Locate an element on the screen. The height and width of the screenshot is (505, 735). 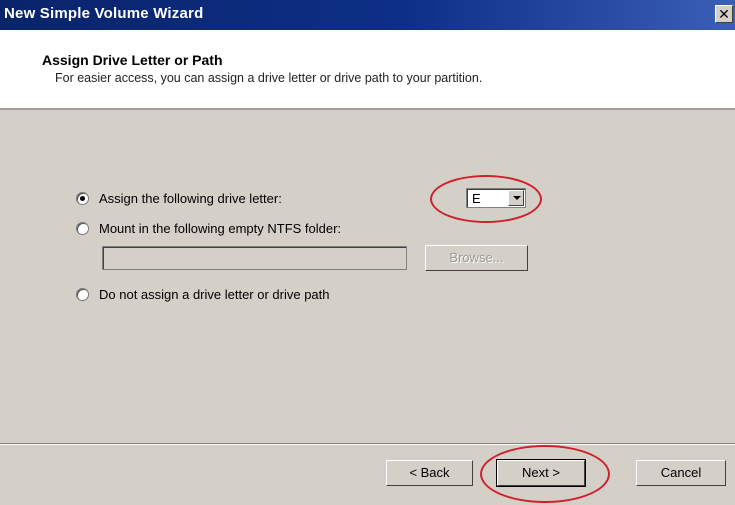
assign-letter-option: Assign the following drive letter: is located at coordinates (179, 198).